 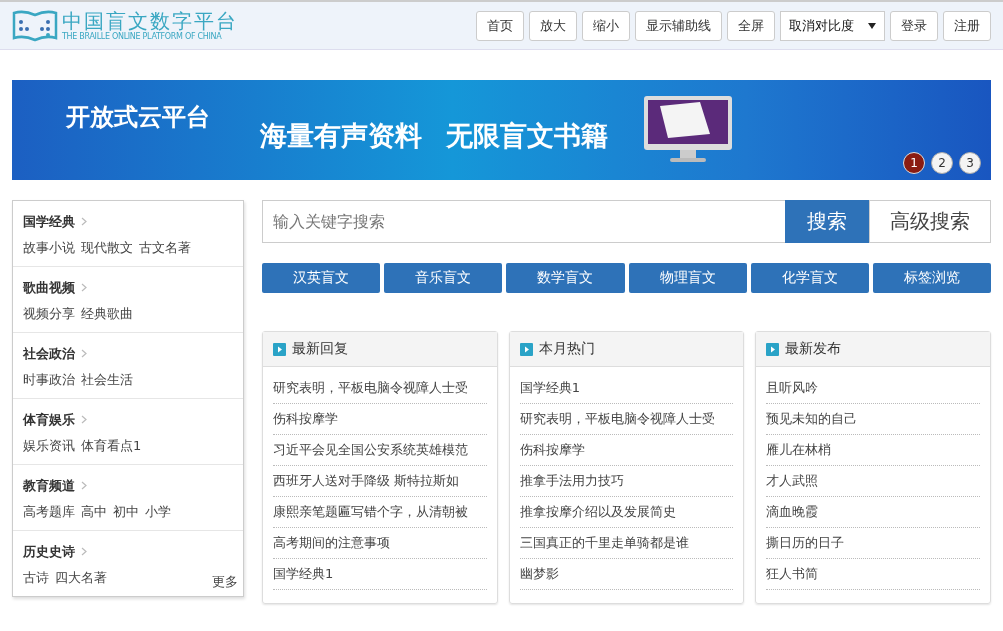 What do you see at coordinates (873, 388) in the screenshot?
I see `article-link: 且听风吟` at bounding box center [873, 388].